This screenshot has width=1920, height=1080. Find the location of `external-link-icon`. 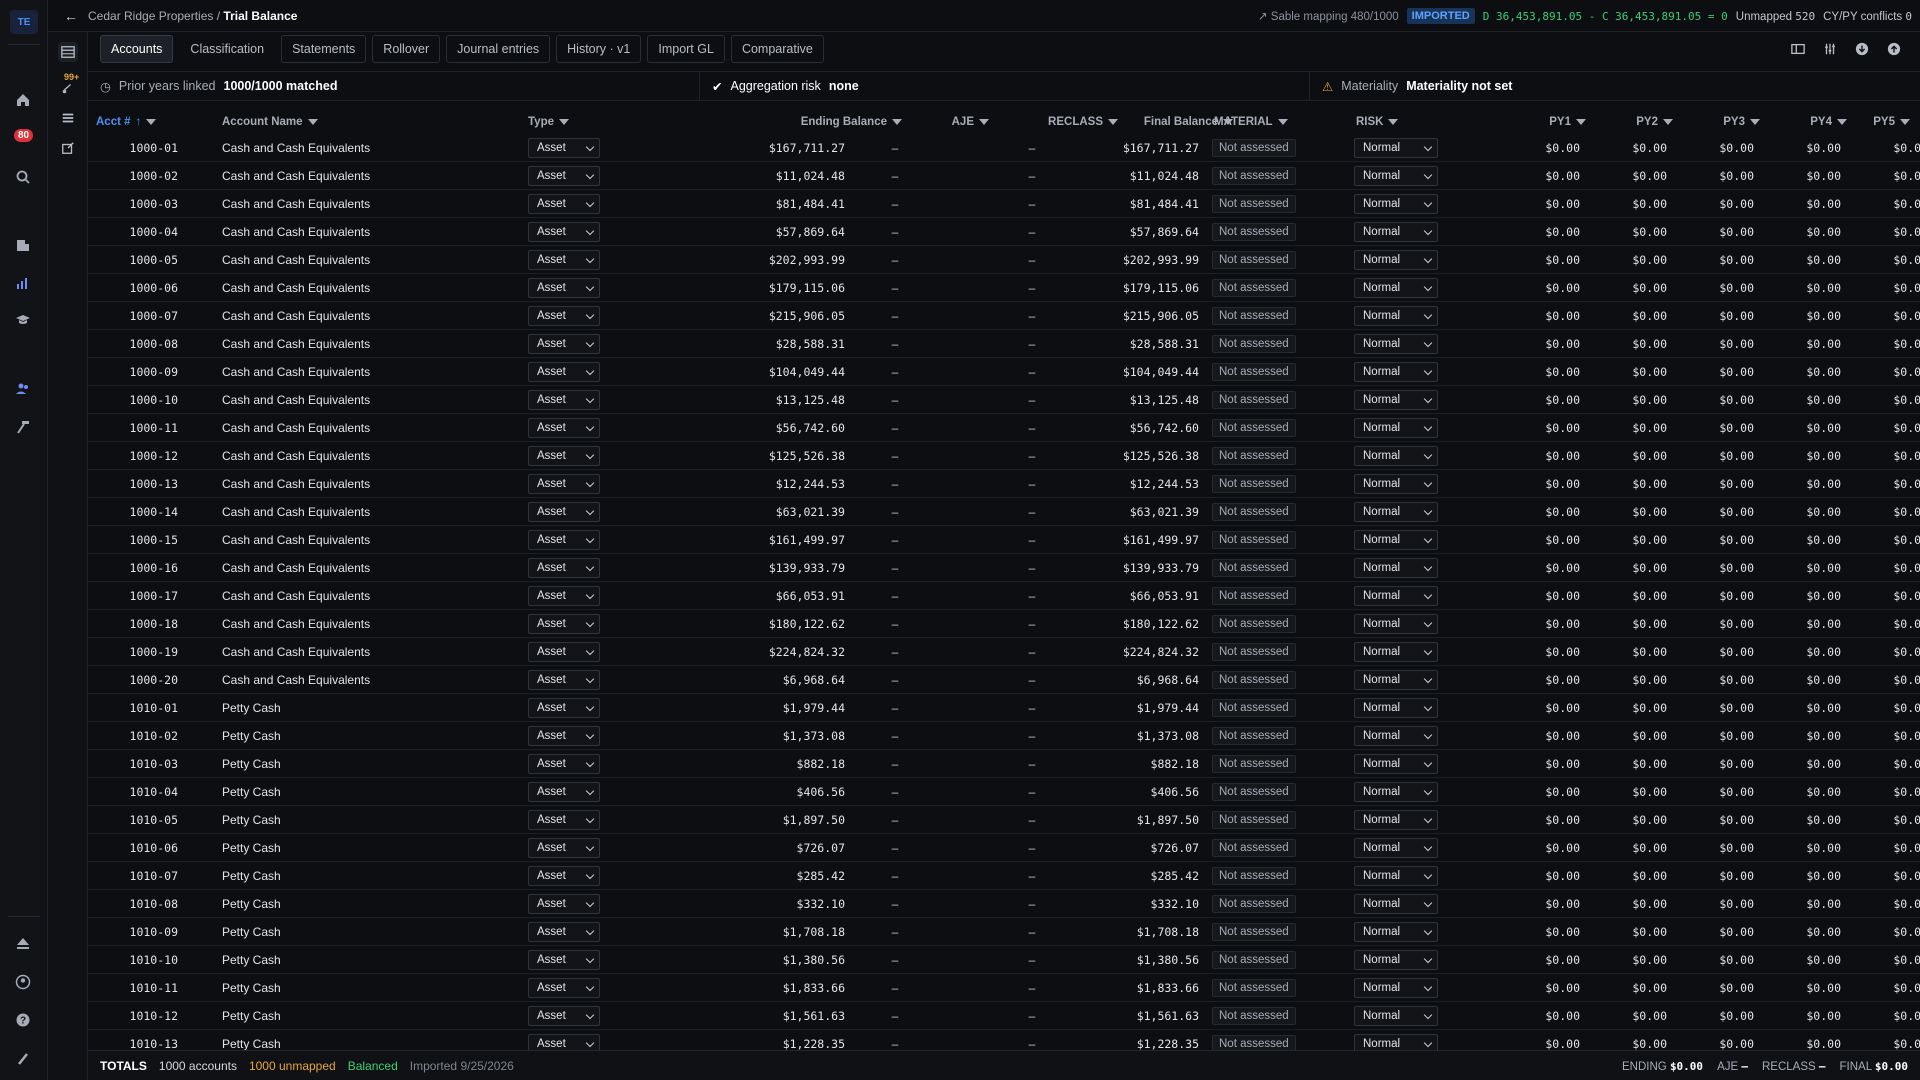

external-link-icon is located at coordinates (68, 148).